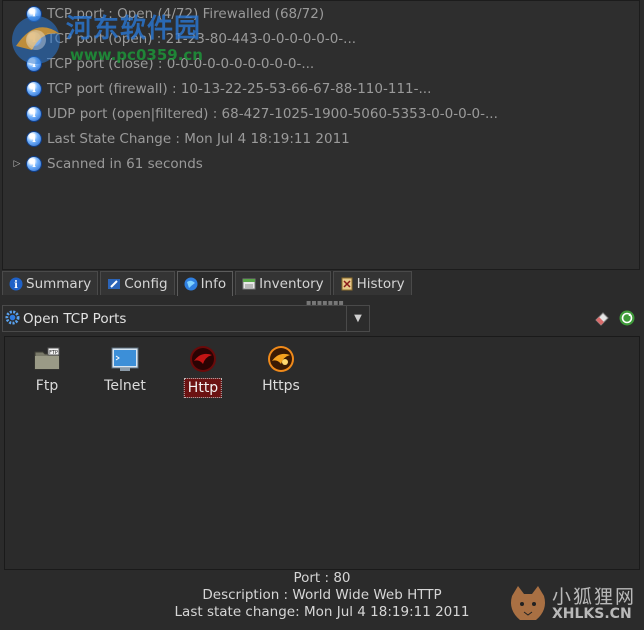 This screenshot has width=644, height=630. Describe the element at coordinates (347, 283) in the screenshot. I see `history-icon` at that location.